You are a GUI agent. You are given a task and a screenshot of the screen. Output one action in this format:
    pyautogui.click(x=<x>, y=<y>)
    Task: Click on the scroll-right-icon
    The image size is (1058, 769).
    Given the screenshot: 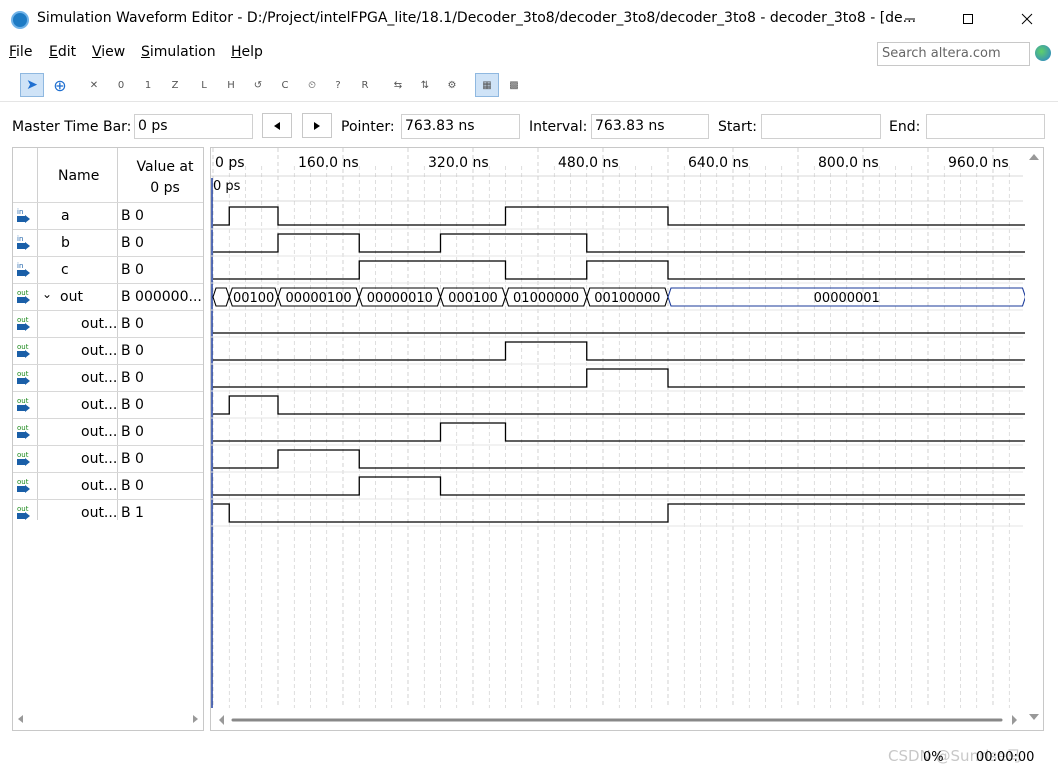 What is the action you would take?
    pyautogui.click(x=1014, y=720)
    